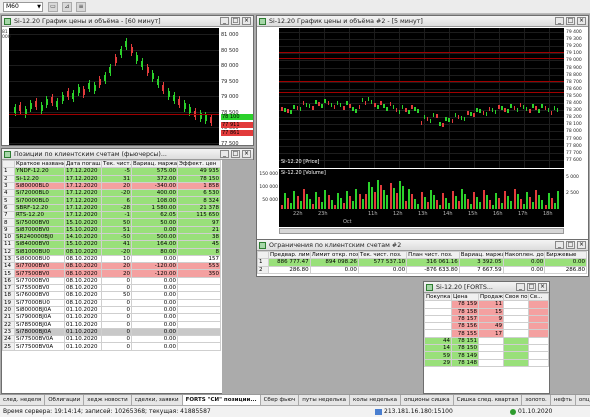  What do you see at coordinates (111, 178) in the screenshot?
I see `table-row: 2 Si-12.20 17.12.2020 31 372.00 78 150` at bounding box center [111, 178].